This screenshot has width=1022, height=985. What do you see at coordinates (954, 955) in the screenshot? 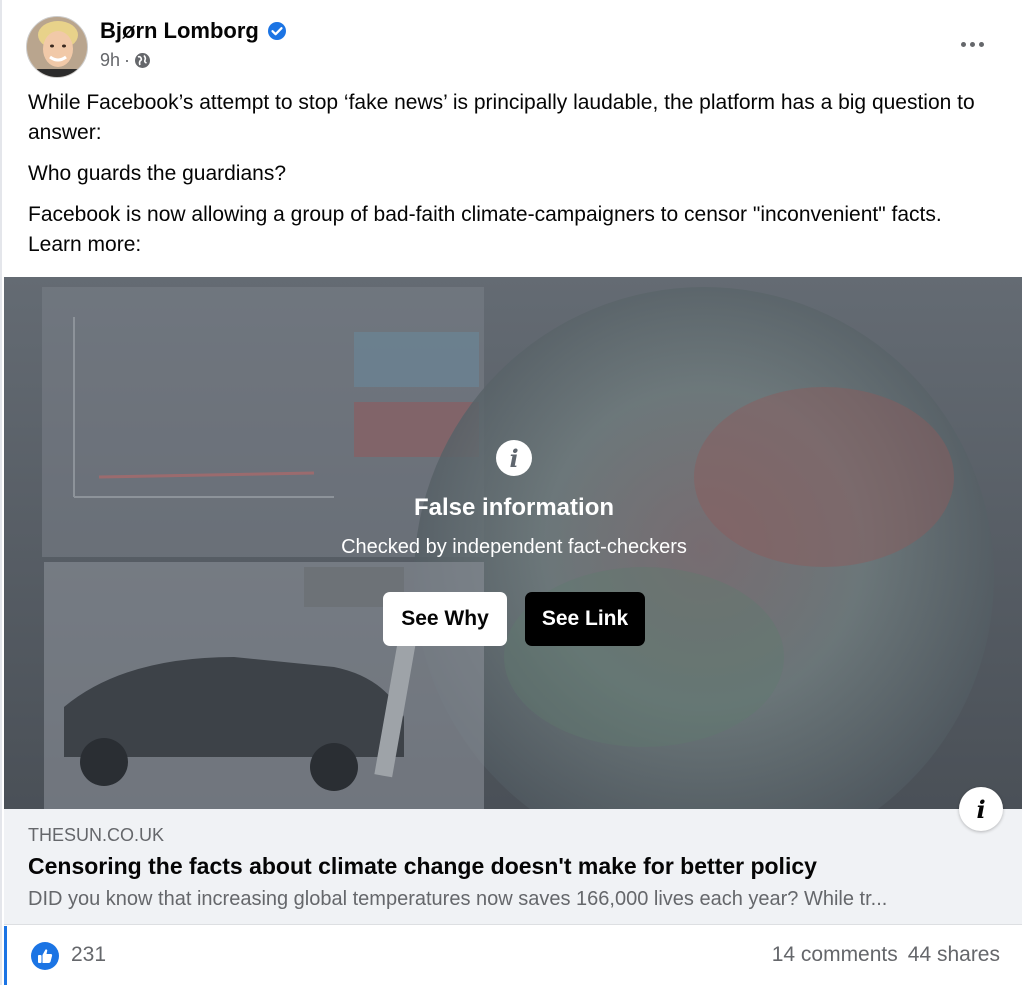
I see `shares-count: 44 shares` at bounding box center [954, 955].